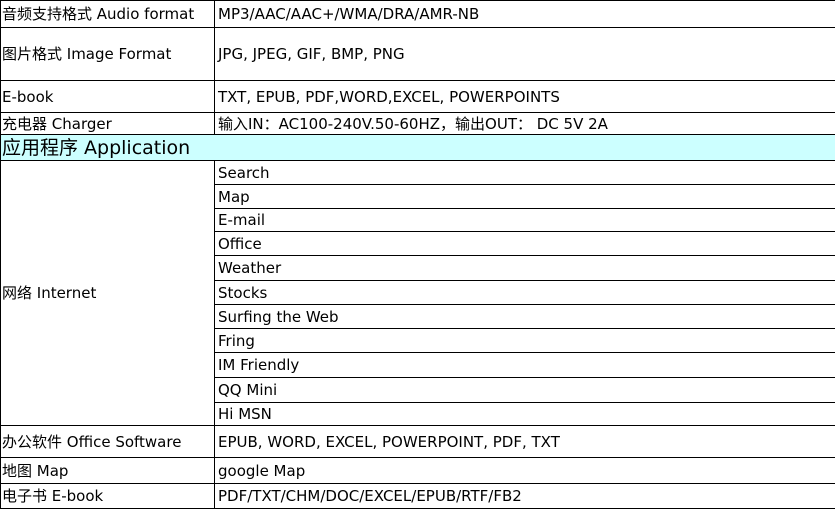  Describe the element at coordinates (524, 316) in the screenshot. I see `list-item: Surfing the Web` at that location.